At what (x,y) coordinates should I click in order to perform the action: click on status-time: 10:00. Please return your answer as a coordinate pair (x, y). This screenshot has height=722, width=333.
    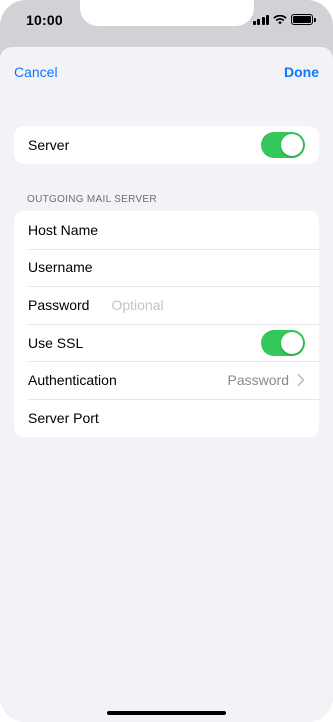
    Looking at the image, I should click on (44, 20).